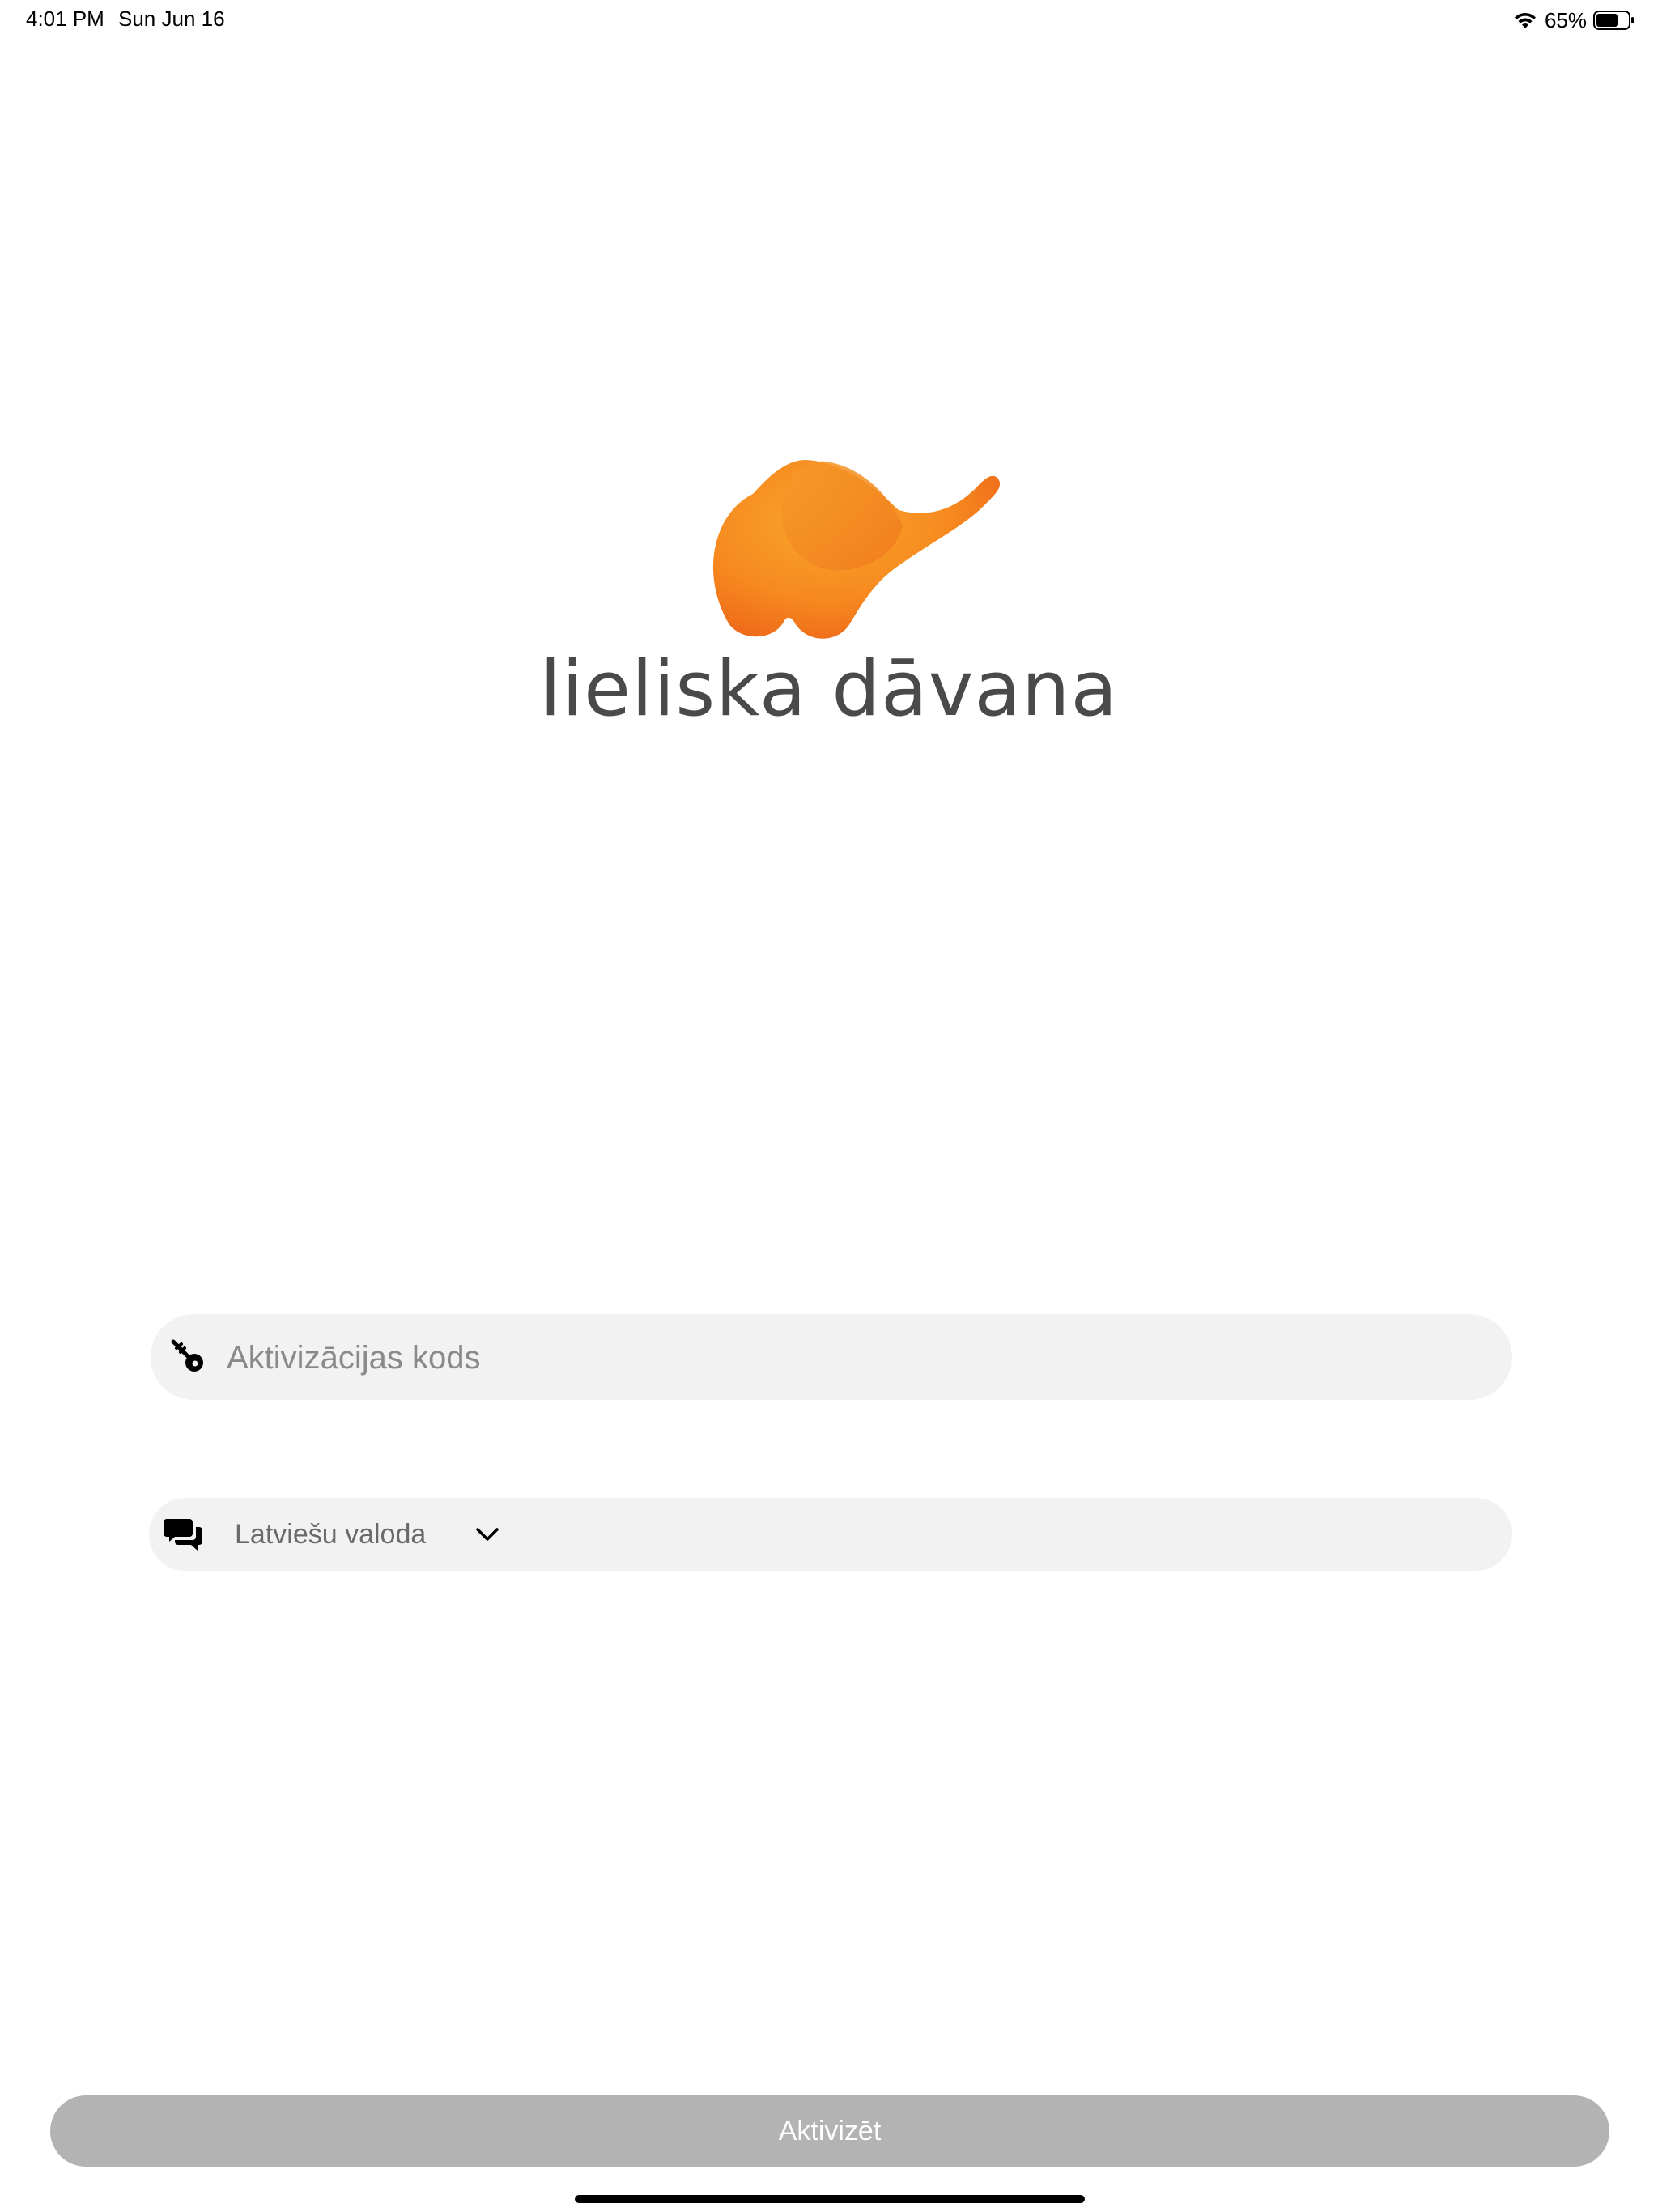  What do you see at coordinates (830, 1535) in the screenshot?
I see `language-field: Latviešu valoda` at bounding box center [830, 1535].